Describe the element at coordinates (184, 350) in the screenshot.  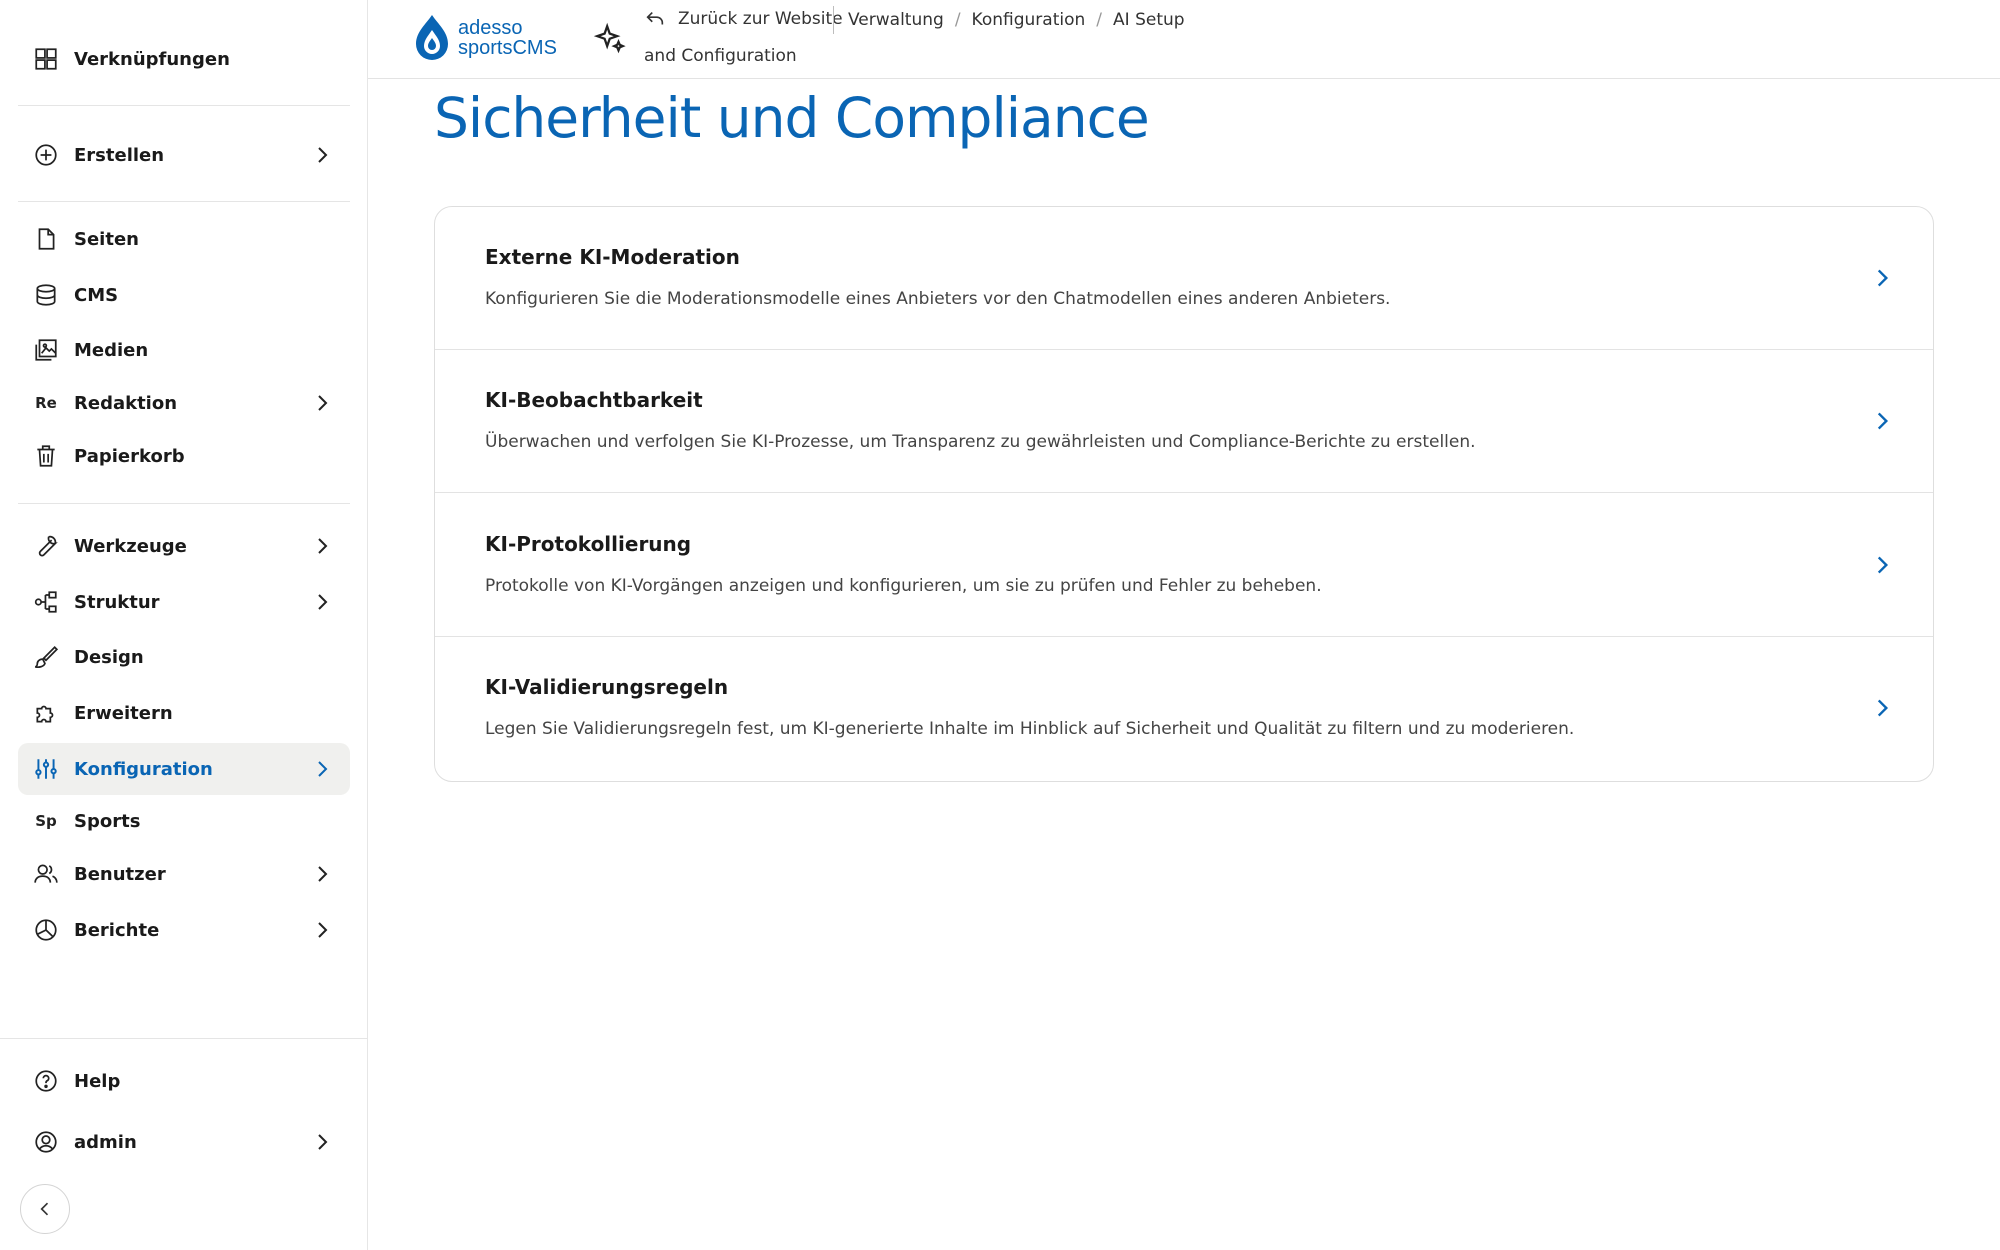
I see `sidebar-item-media: Medien` at that location.